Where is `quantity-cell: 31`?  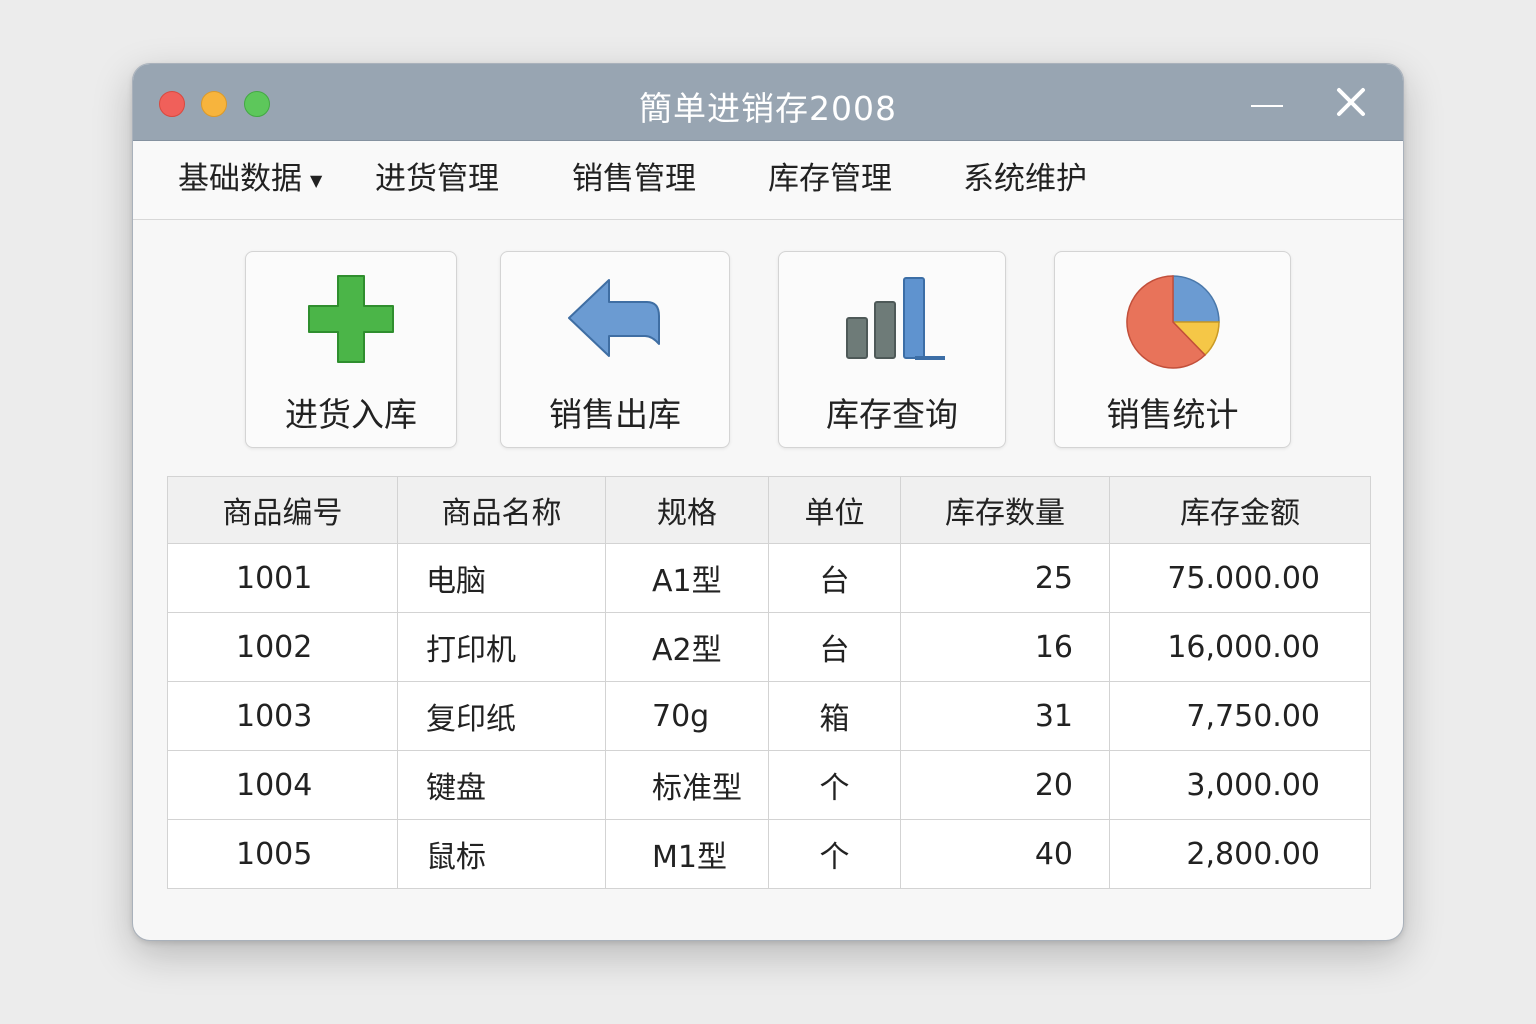
quantity-cell: 31 is located at coordinates (1005, 716).